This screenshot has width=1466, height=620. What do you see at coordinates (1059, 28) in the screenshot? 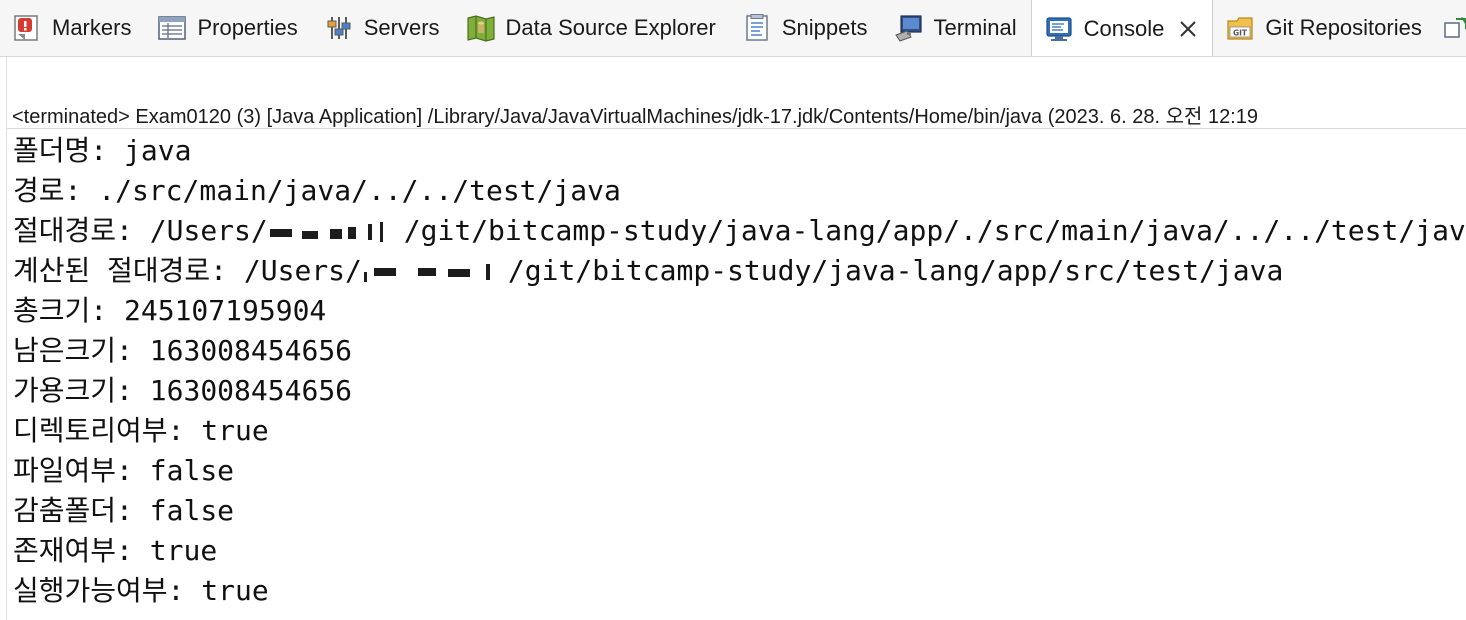
I see `console-icon` at bounding box center [1059, 28].